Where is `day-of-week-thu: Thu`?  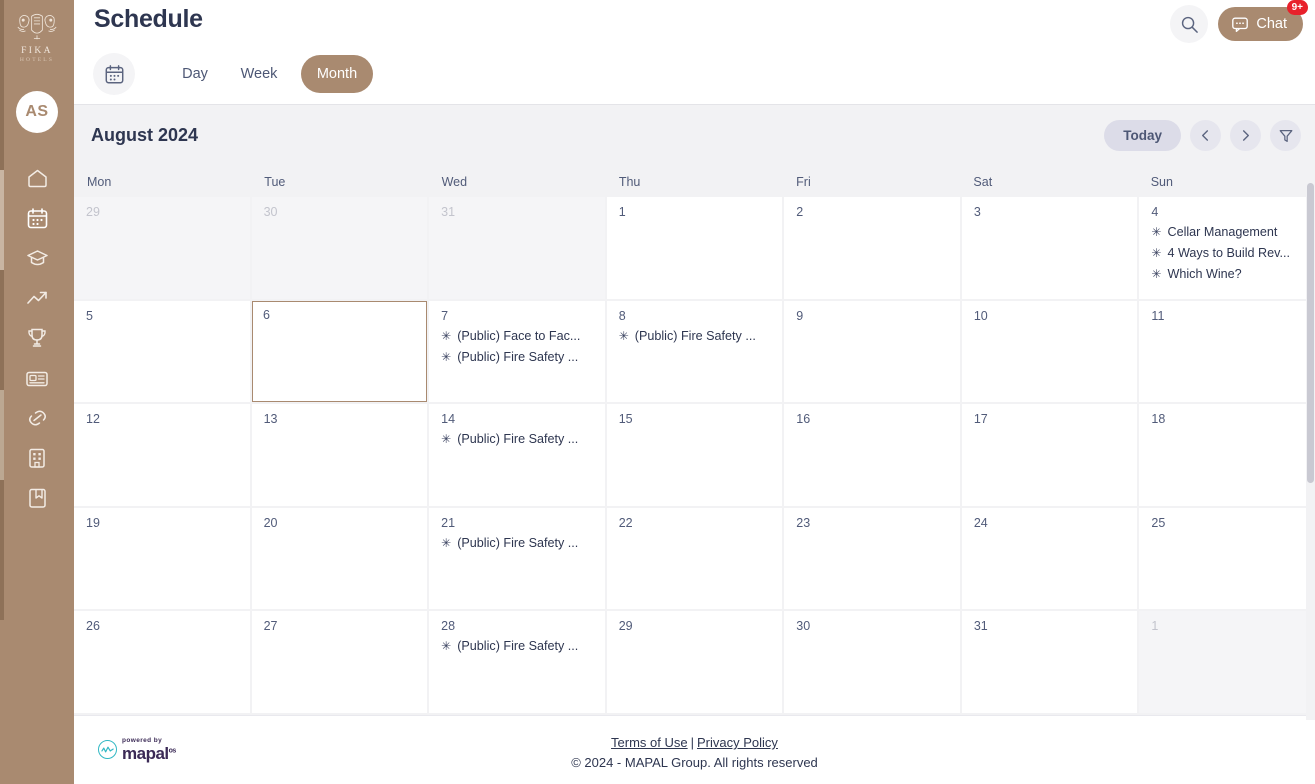 day-of-week-thu: Thu is located at coordinates (629, 181).